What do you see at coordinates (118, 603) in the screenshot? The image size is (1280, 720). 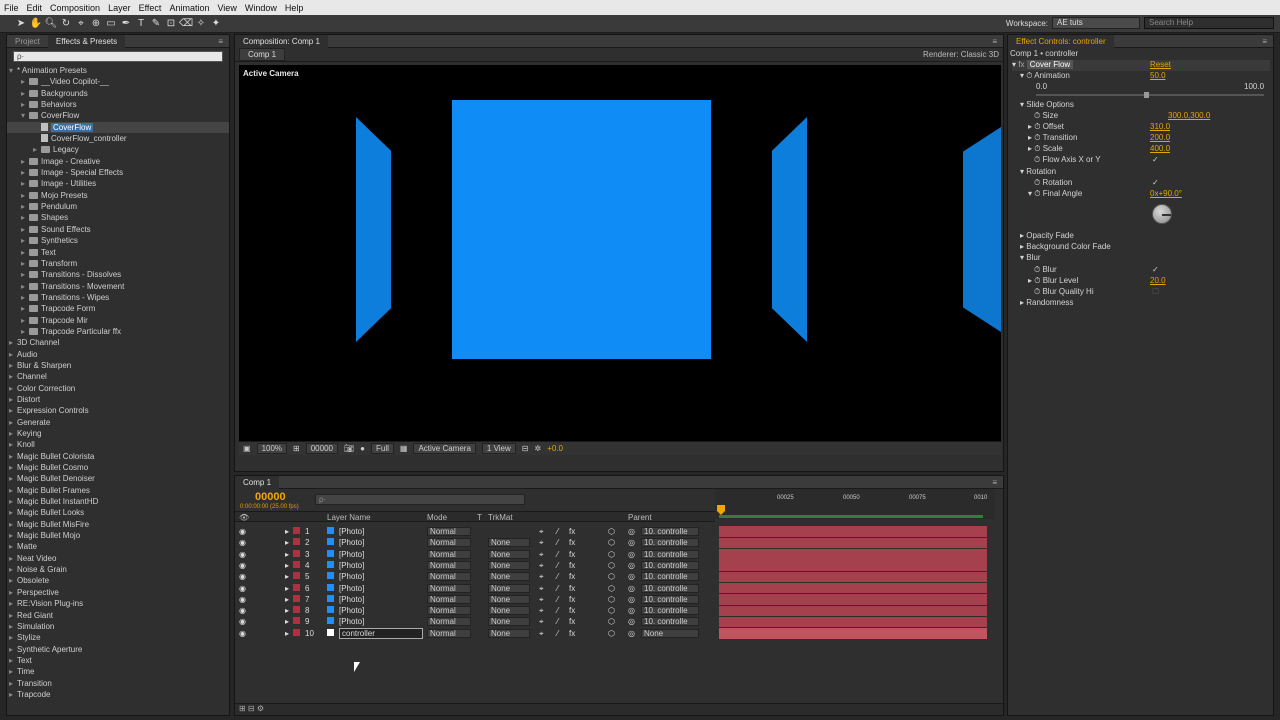 I see `tree-item: ▸ RE:Vision Plug-ins` at bounding box center [118, 603].